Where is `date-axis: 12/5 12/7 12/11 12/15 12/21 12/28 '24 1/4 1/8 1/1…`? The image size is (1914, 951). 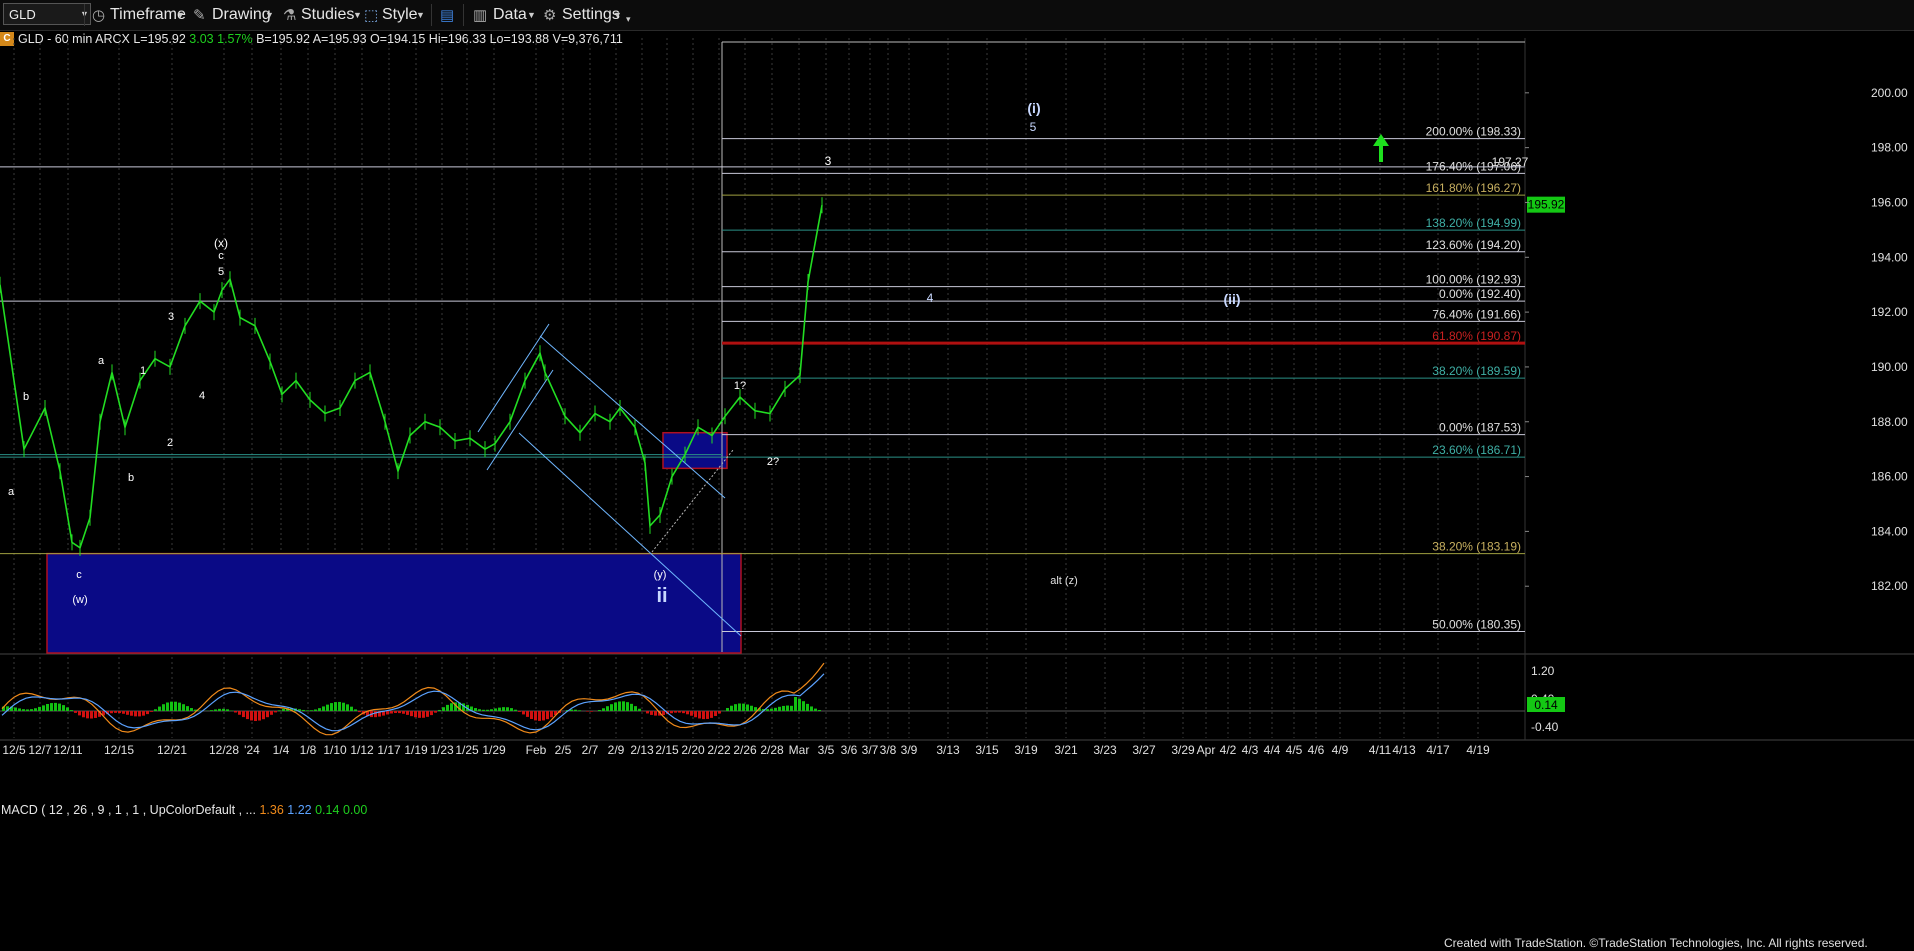
date-axis: 12/5 12/7 12/11 12/15 12/21 12/28 '24 1/4 1/8 1/1… is located at coordinates (746, 750).